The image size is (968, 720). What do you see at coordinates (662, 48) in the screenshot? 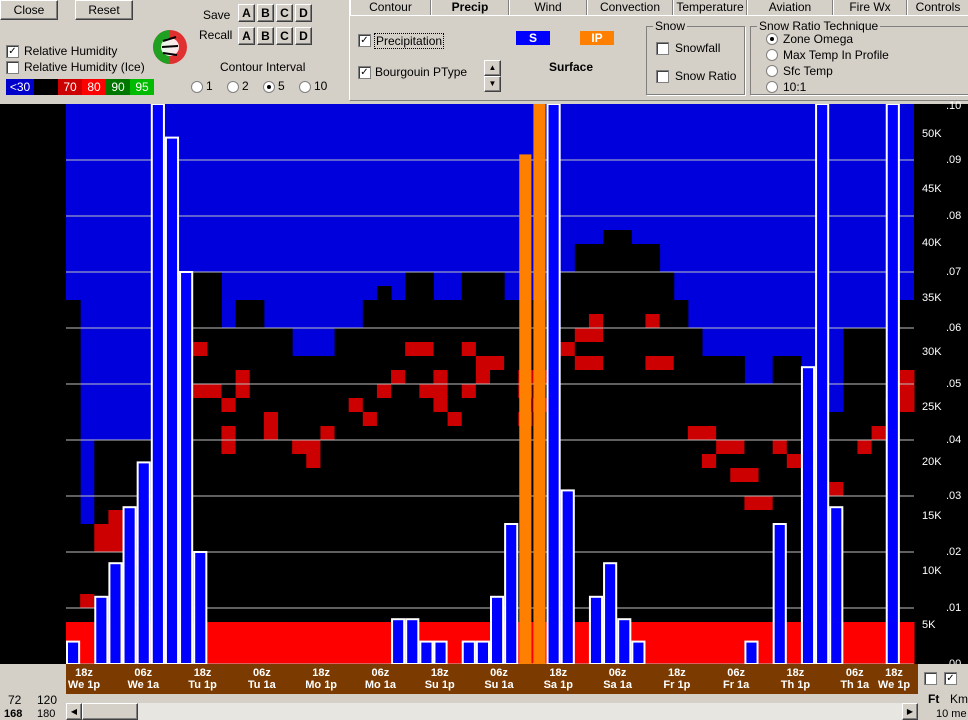
I see `snowfall-checkbox` at bounding box center [662, 48].